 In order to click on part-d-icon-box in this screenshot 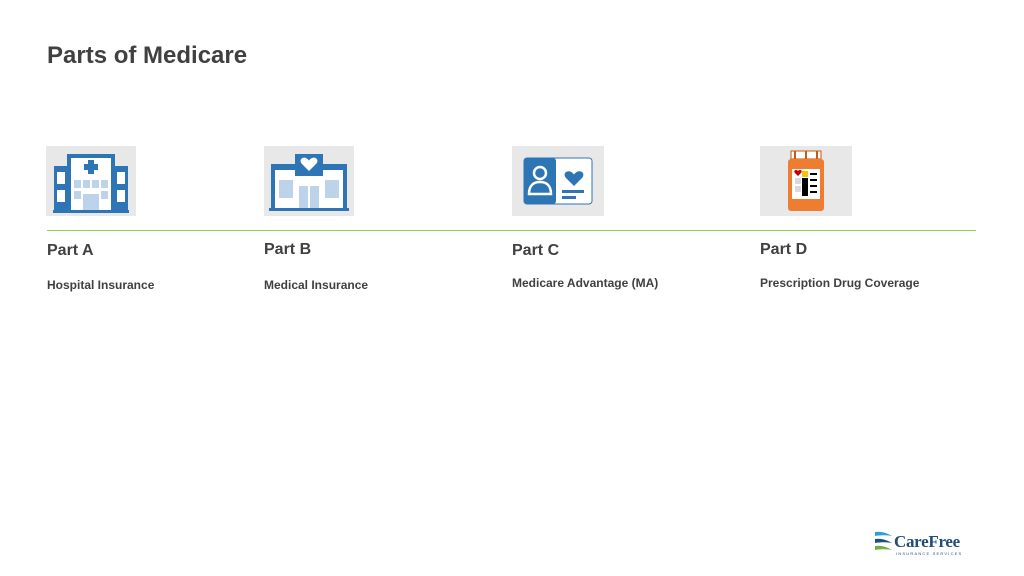, I will do `click(806, 181)`.